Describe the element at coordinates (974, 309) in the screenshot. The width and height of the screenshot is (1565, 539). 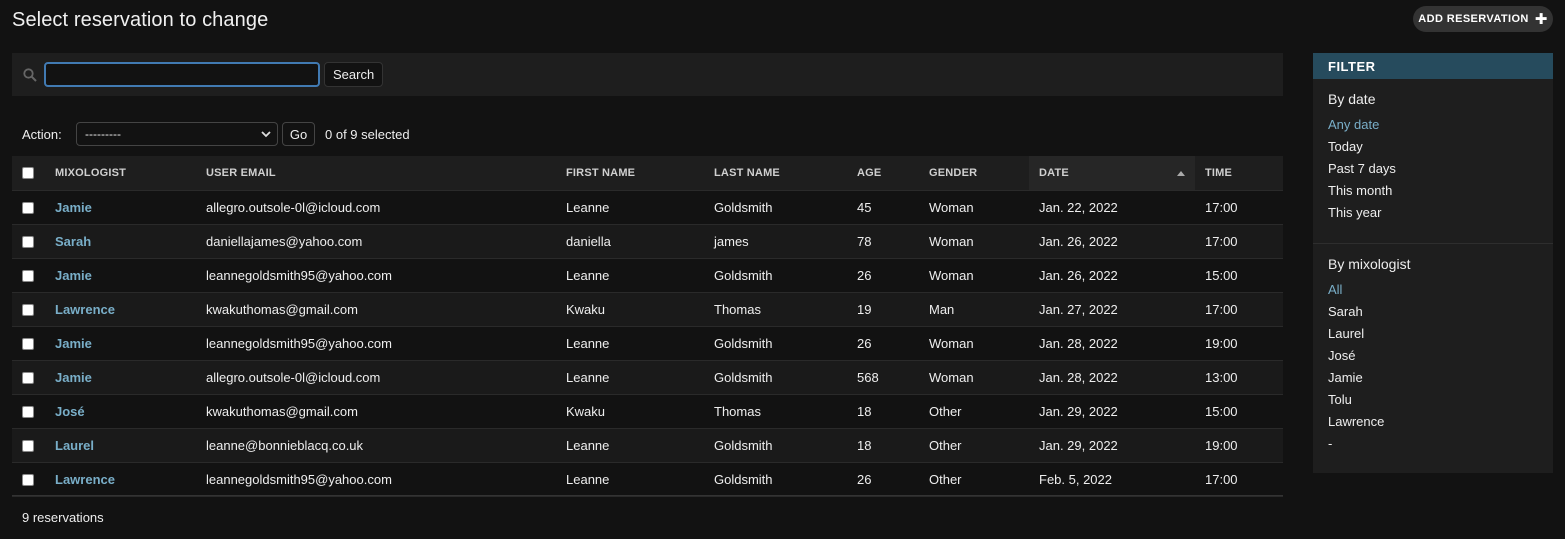
I see `cell-gender: Man` at that location.